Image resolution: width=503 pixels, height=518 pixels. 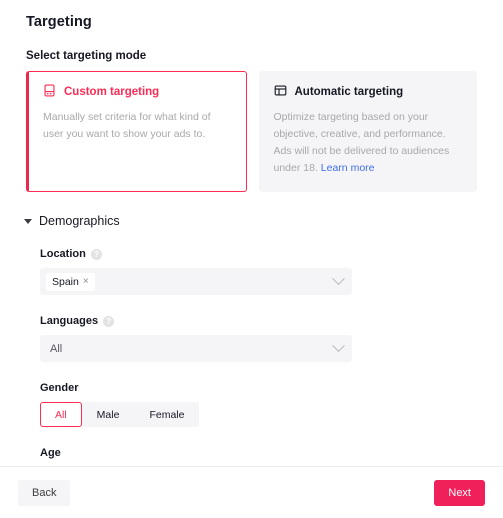 I want to click on close-icon: ×, so click(x=86, y=281).